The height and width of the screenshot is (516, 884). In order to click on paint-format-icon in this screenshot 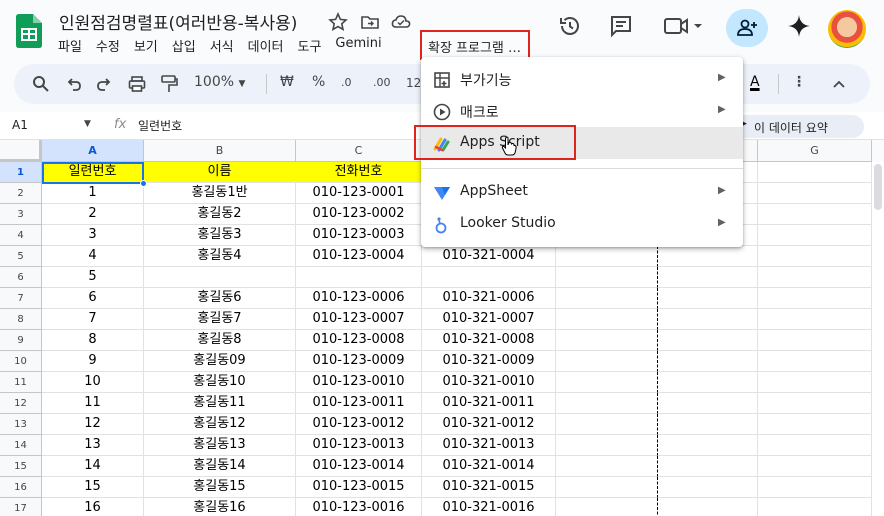, I will do `click(169, 84)`.